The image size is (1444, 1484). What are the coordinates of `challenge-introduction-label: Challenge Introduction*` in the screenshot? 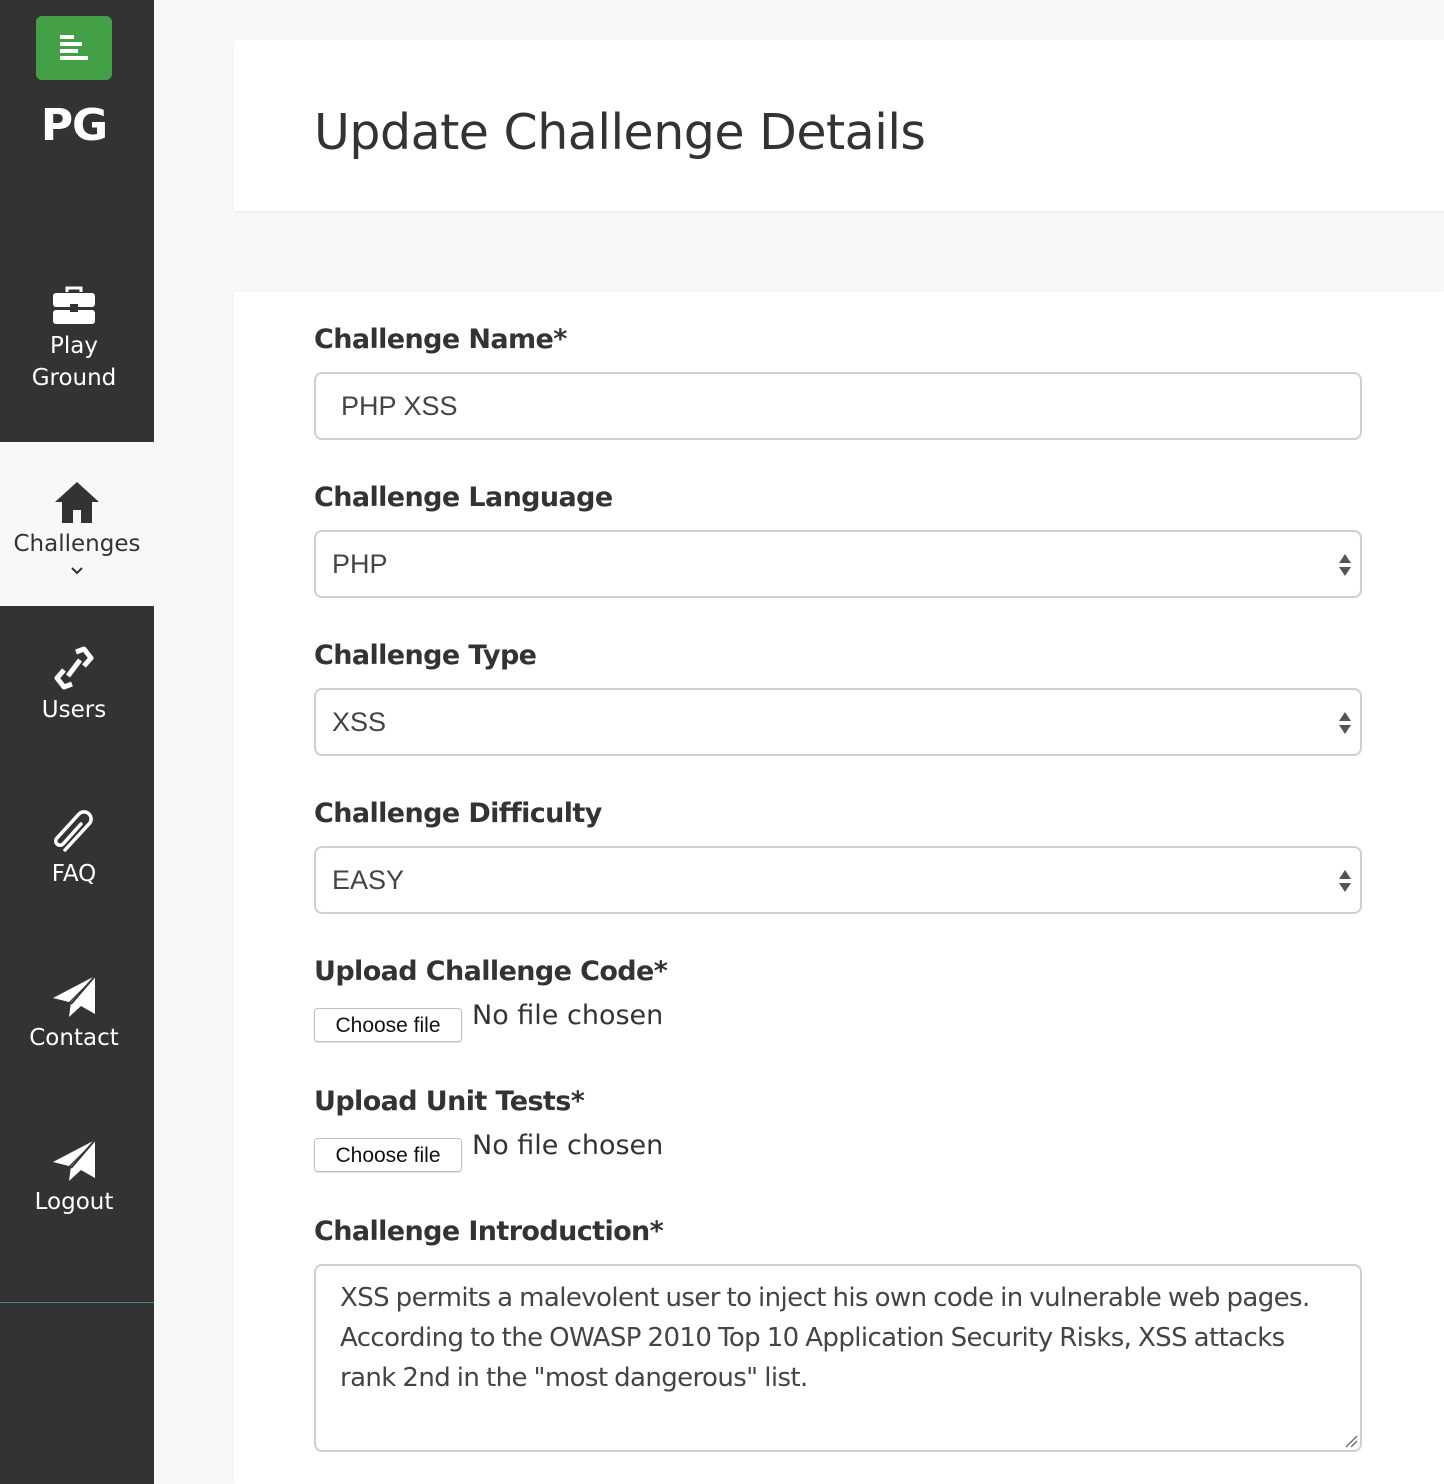 It's located at (489, 1231).